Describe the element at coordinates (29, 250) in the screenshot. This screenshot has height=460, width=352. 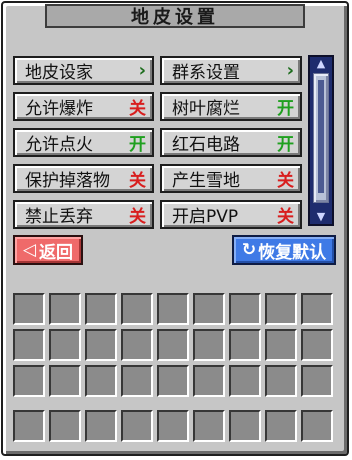
I see `back-arrow-icon: ◁` at that location.